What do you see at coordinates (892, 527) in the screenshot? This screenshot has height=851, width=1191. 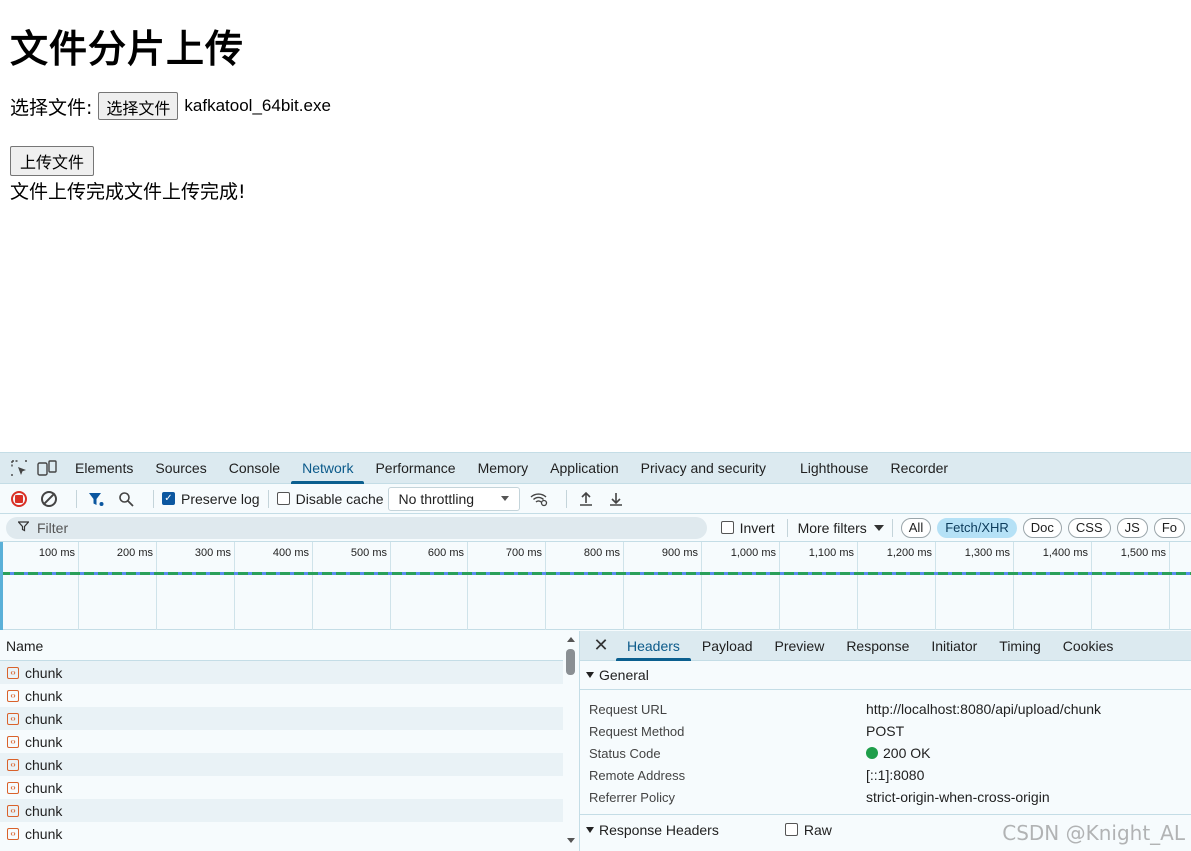 I see `filter-divider` at bounding box center [892, 527].